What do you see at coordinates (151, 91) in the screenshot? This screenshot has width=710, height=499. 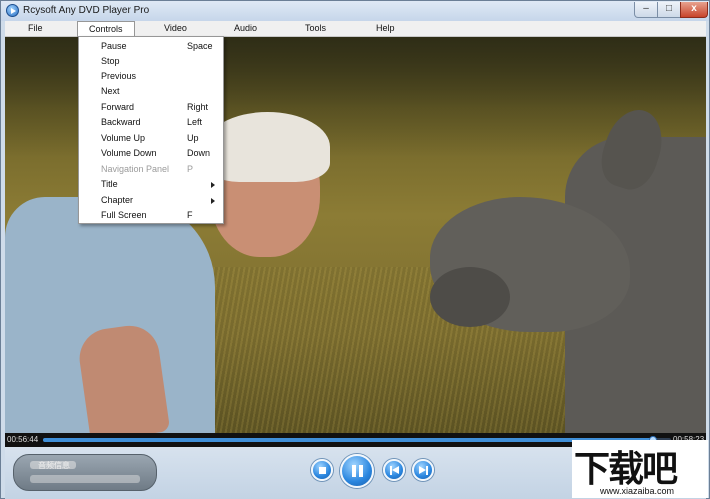 I see `menu-item-next: Next` at bounding box center [151, 91].